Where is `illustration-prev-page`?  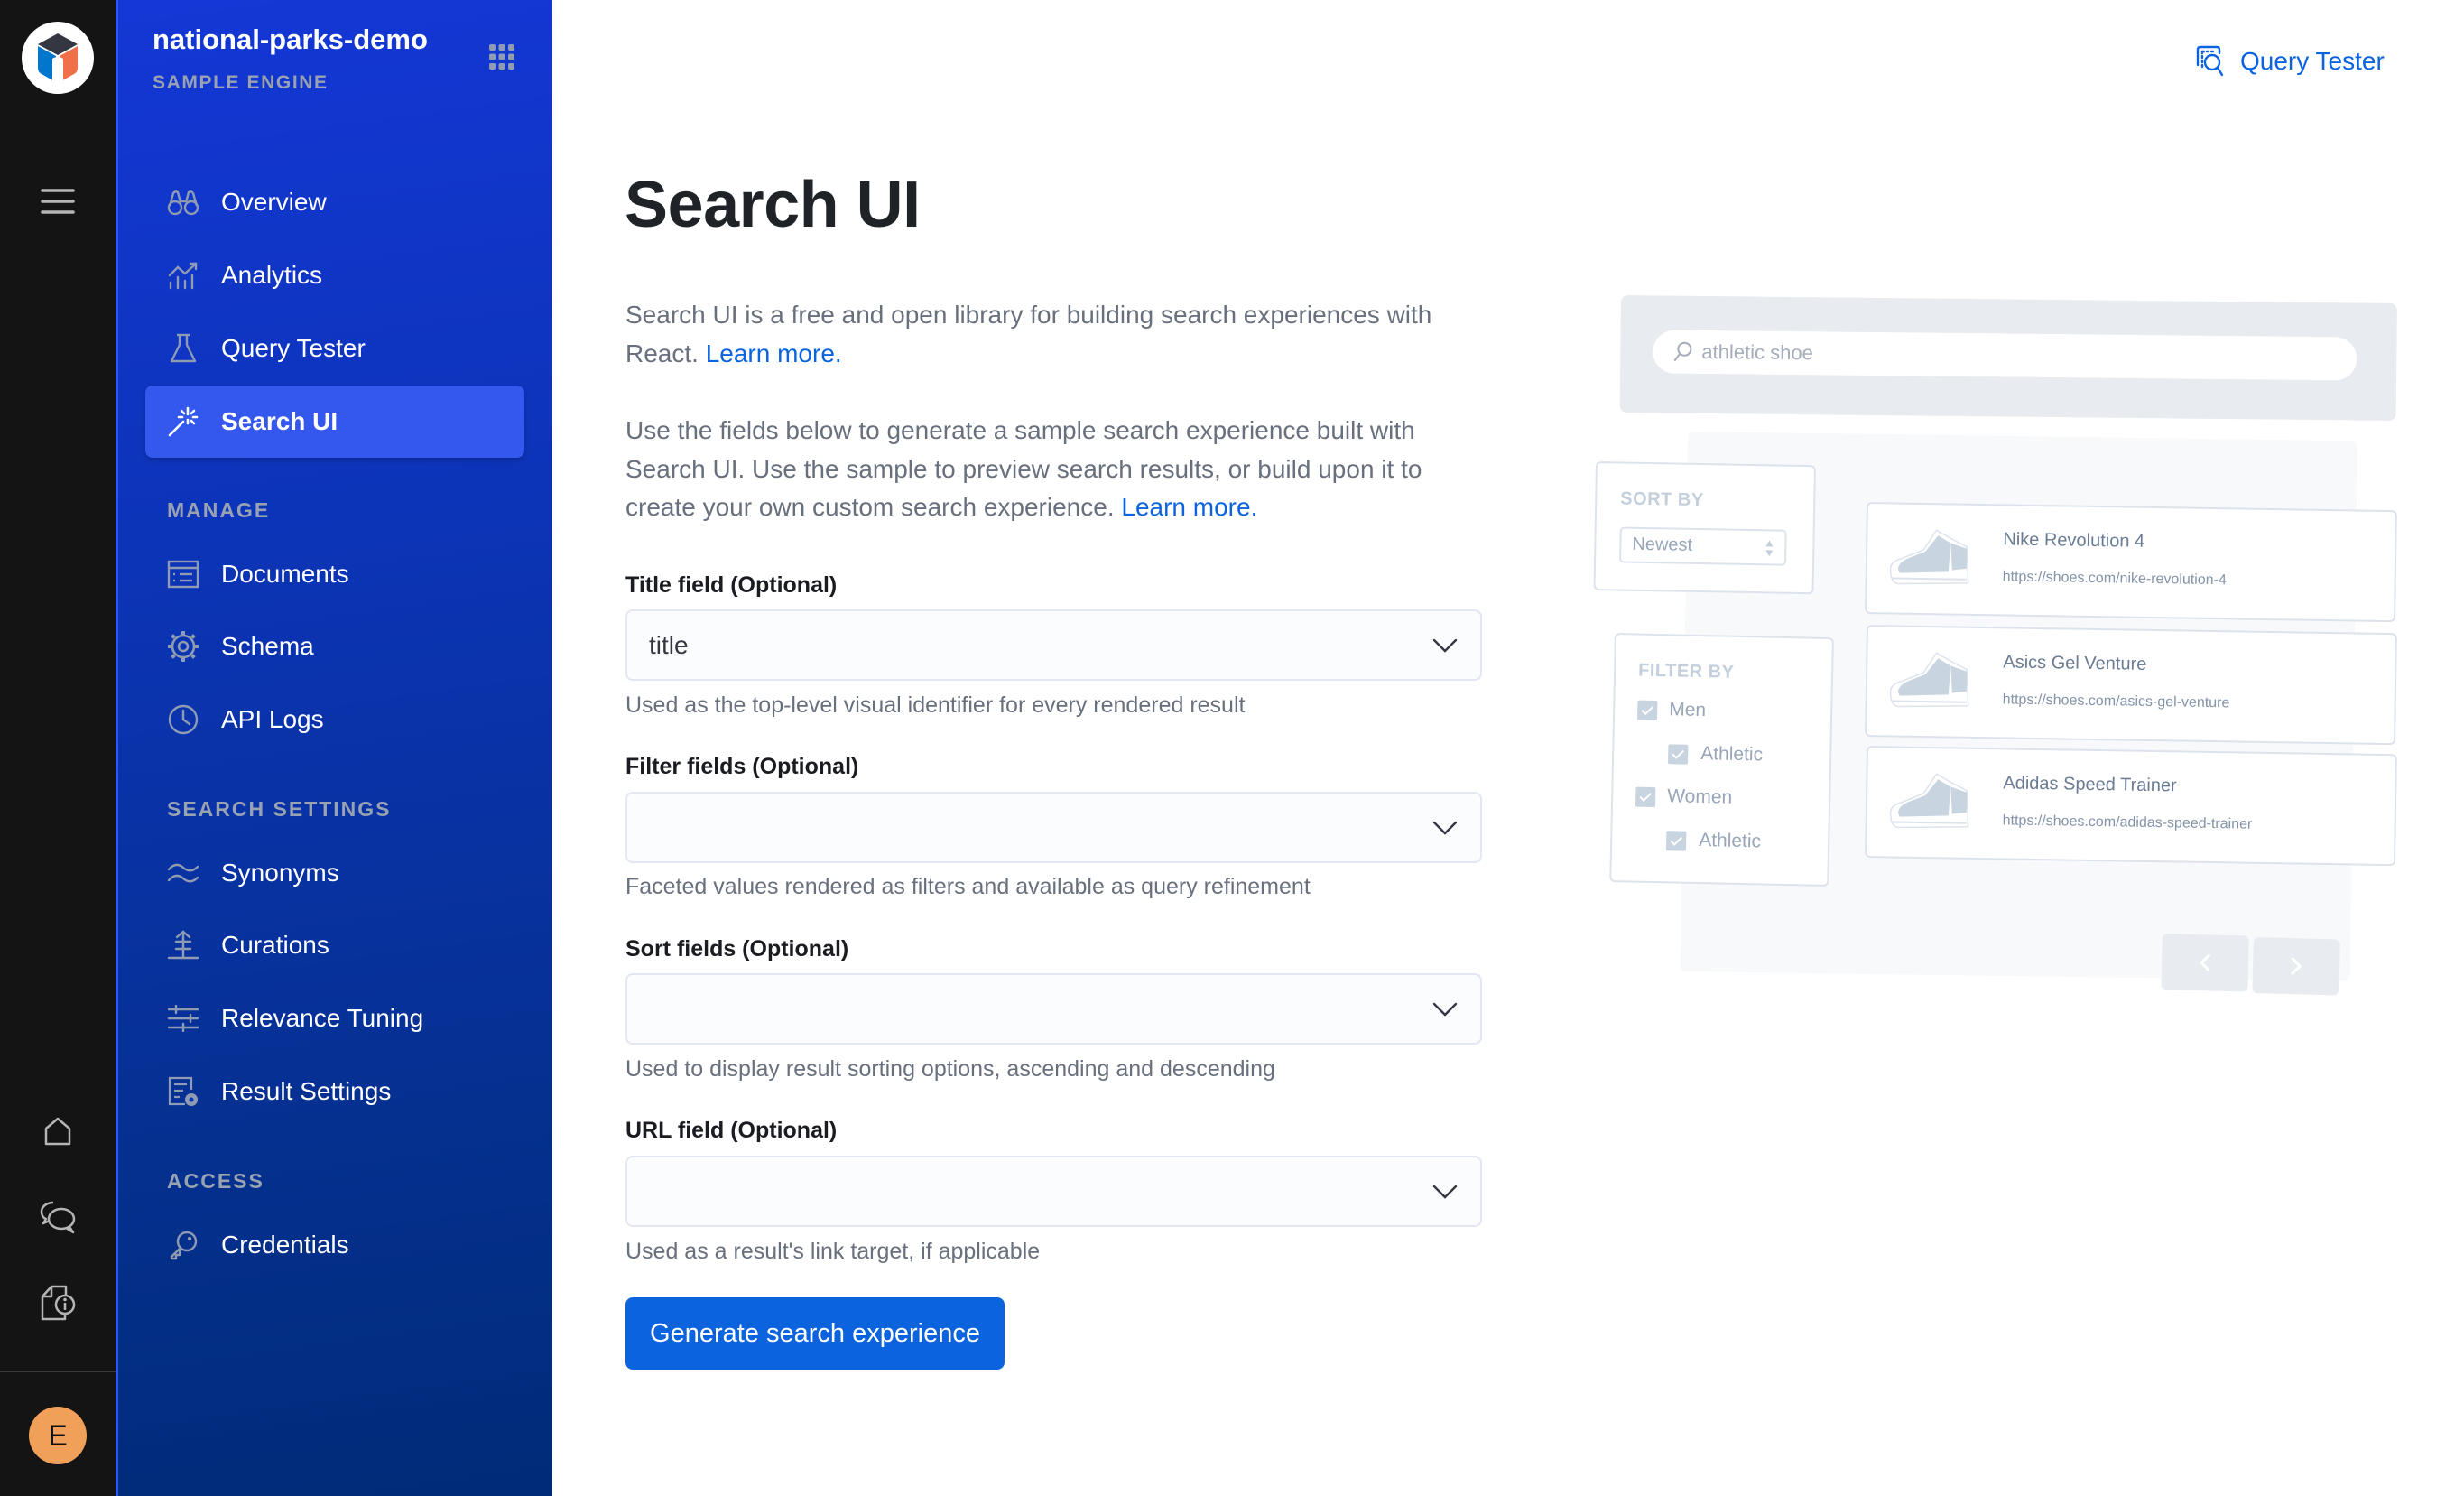
illustration-prev-page is located at coordinates (2205, 963).